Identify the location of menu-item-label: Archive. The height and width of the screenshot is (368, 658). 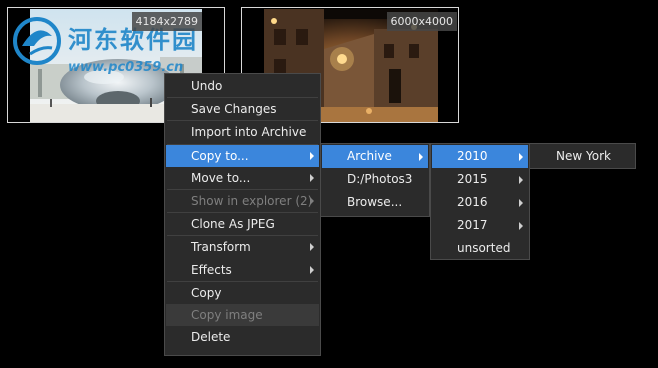
(369, 156).